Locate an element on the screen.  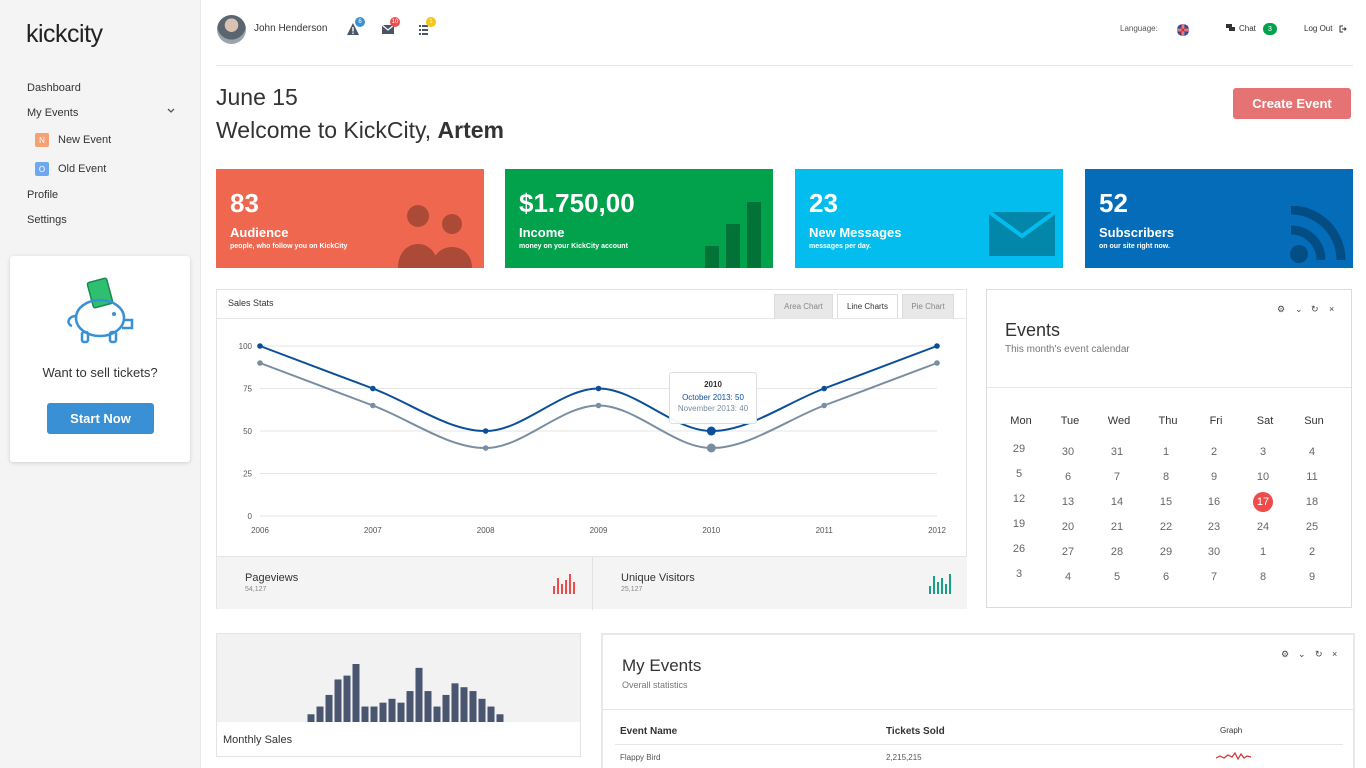
unique-visitors-sparkbar-icon is located at coordinates (940, 584).